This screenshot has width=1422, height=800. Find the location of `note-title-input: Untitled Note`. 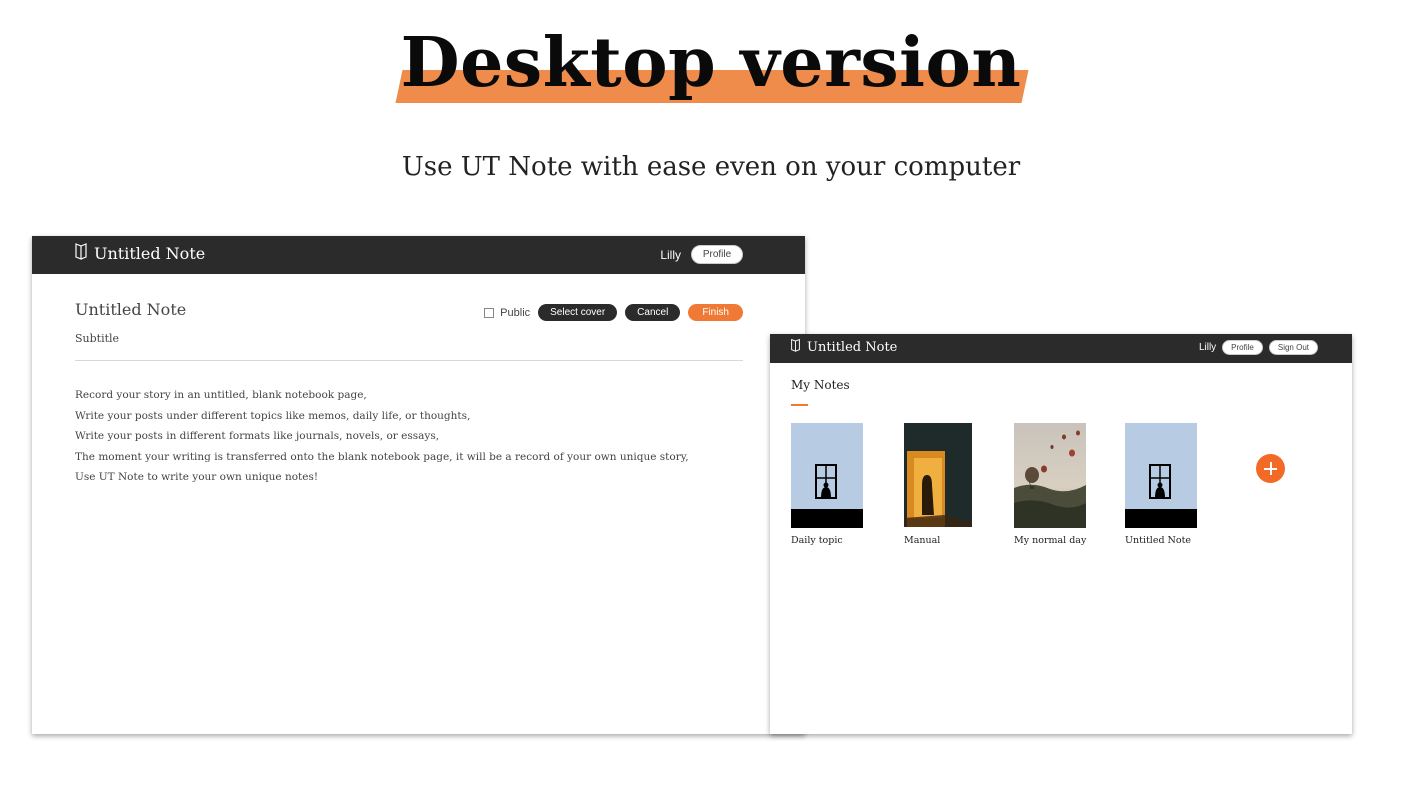

note-title-input: Untitled Note is located at coordinates (130, 309).